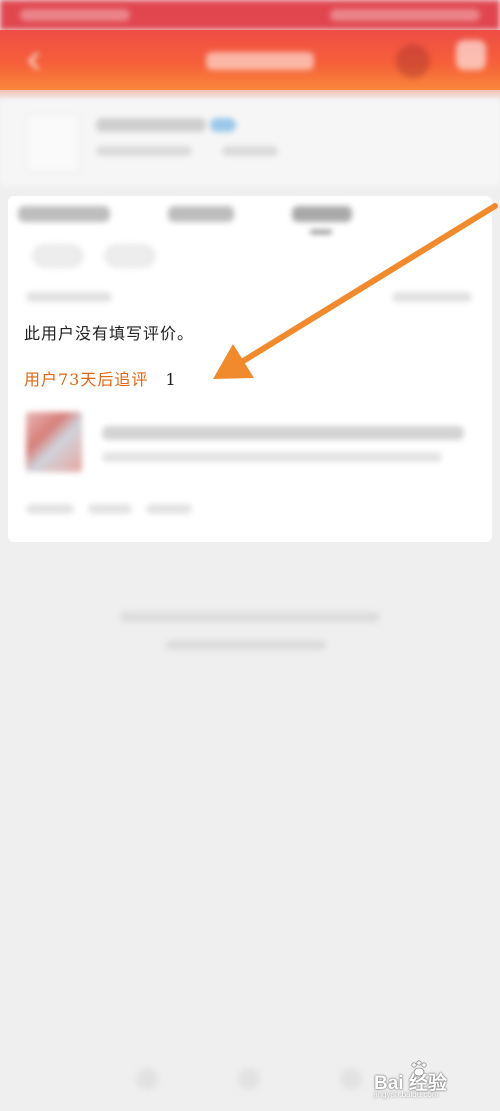 This screenshot has width=500, height=1111. What do you see at coordinates (170, 379) in the screenshot?
I see `followup-count: 1` at bounding box center [170, 379].